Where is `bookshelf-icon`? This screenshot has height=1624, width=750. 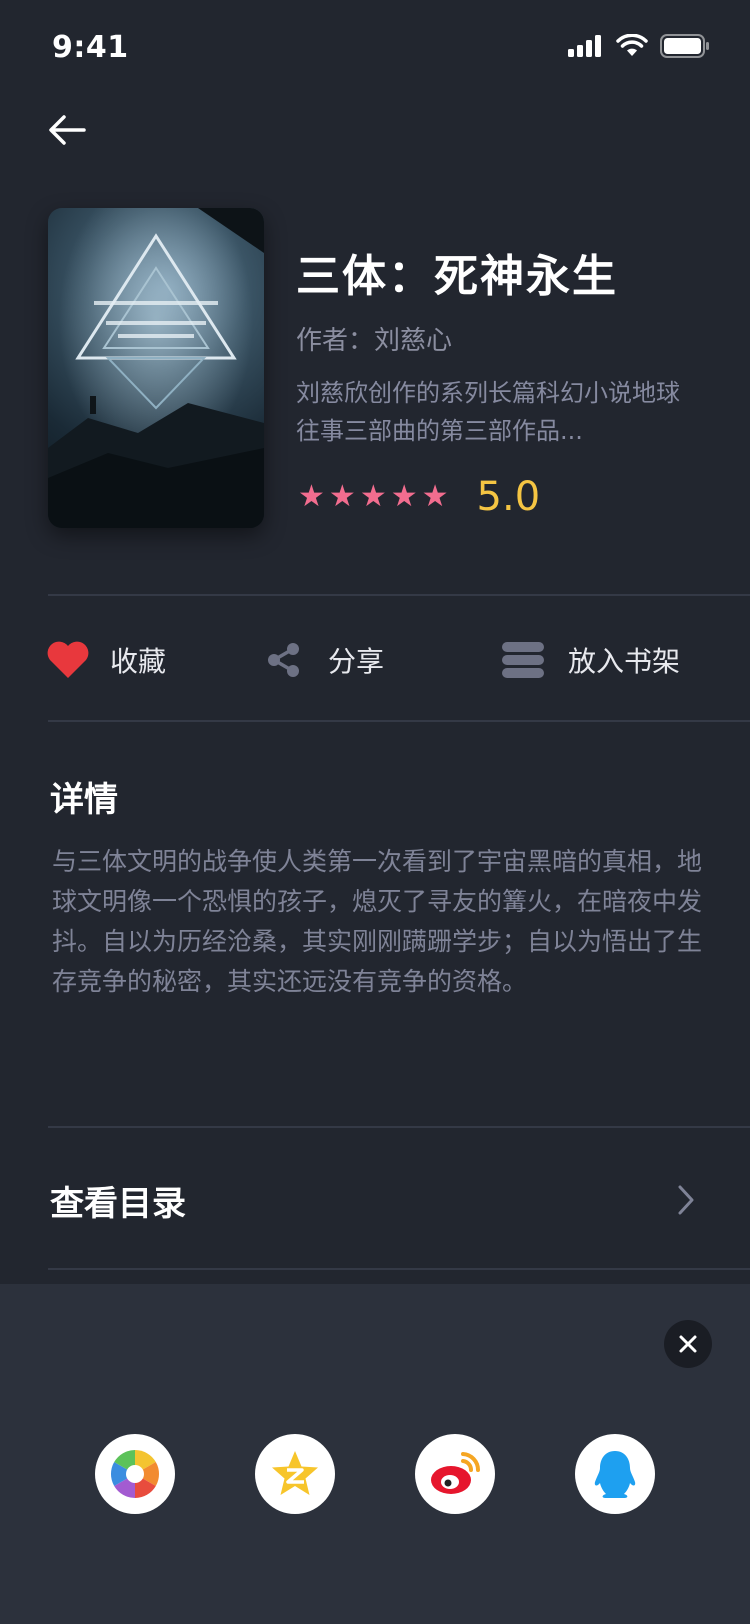
bookshelf-icon is located at coordinates (523, 660).